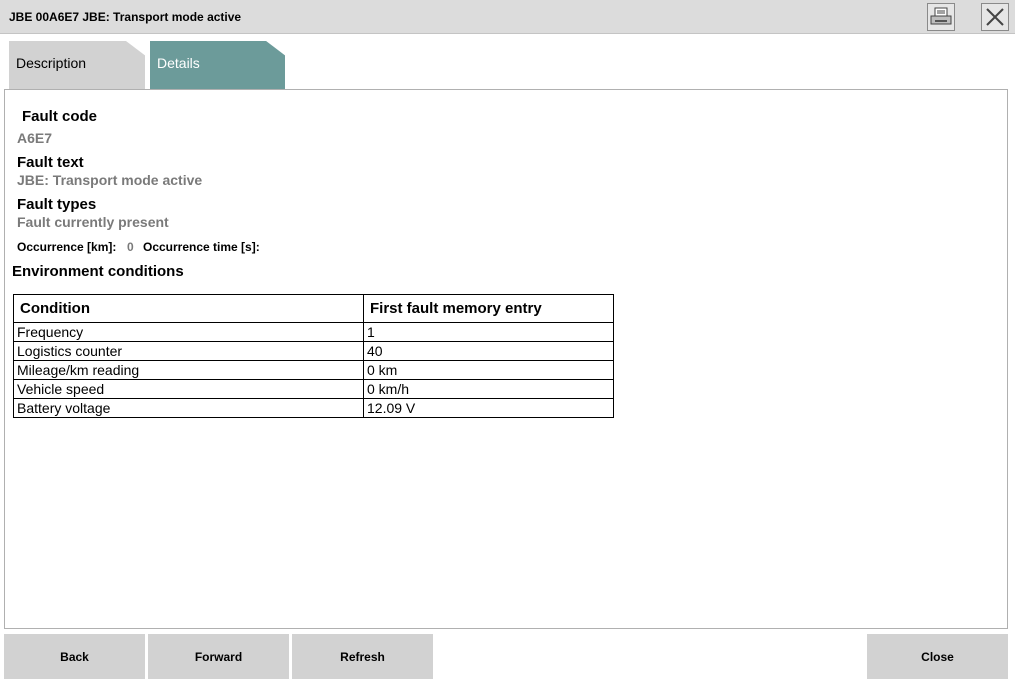 Image resolution: width=1015 pixels, height=685 pixels. I want to click on tab-details: Details, so click(217, 65).